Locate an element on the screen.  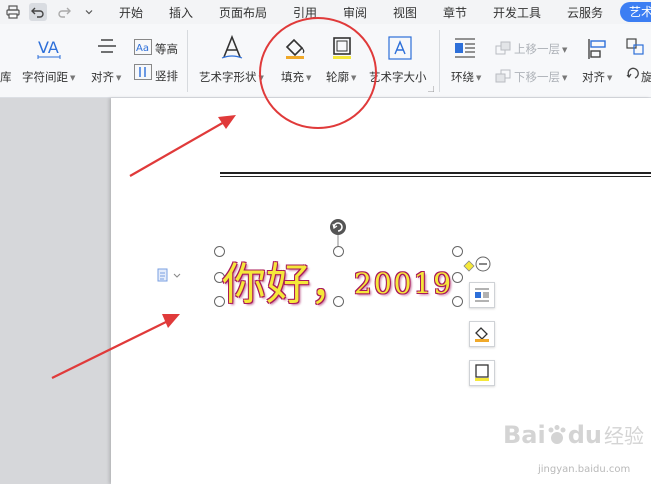
watermark-url: jingyan.baidu.com is located at coordinates (584, 469).